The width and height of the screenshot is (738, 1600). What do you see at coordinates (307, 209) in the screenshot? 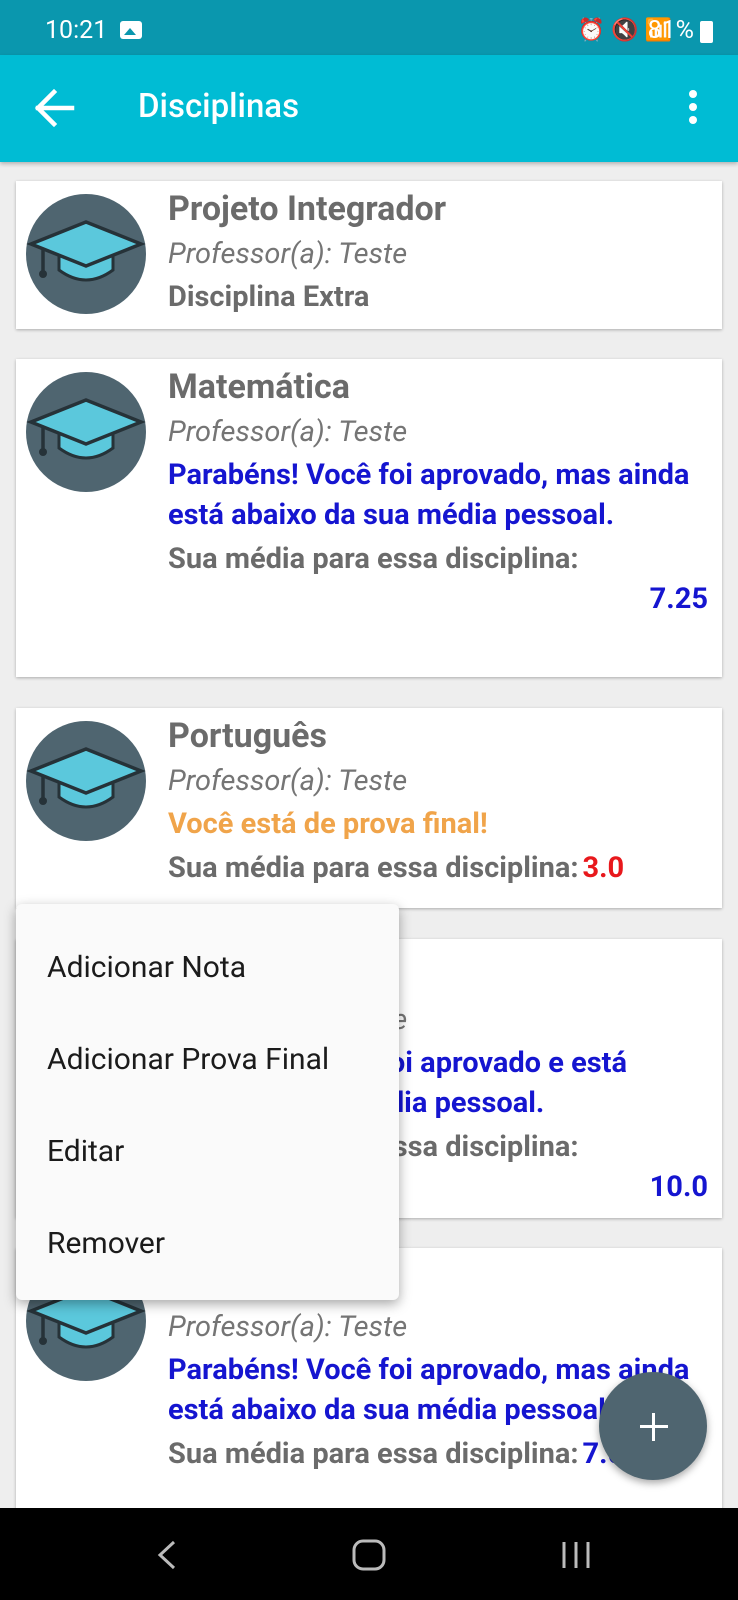
I see `subject-name: Projeto Integrador` at bounding box center [307, 209].